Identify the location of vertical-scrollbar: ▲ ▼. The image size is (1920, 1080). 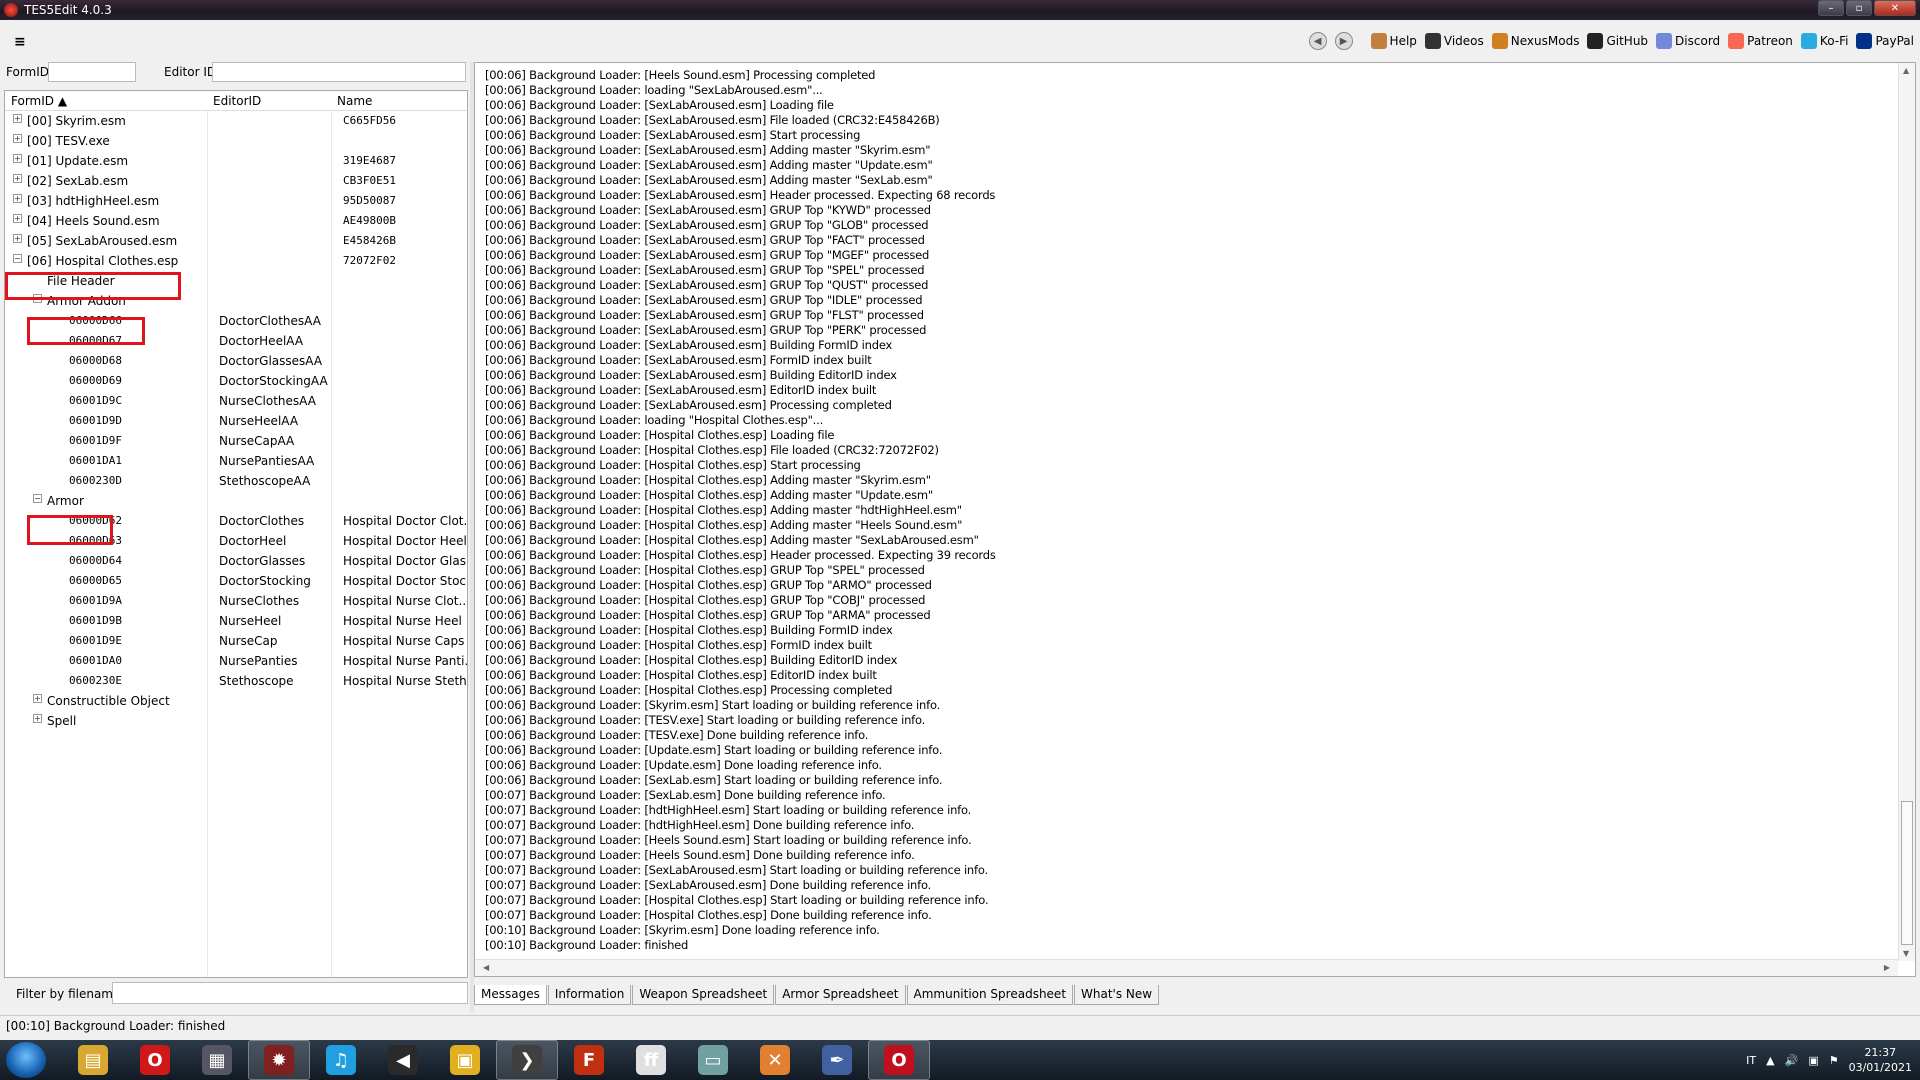
(1906, 512).